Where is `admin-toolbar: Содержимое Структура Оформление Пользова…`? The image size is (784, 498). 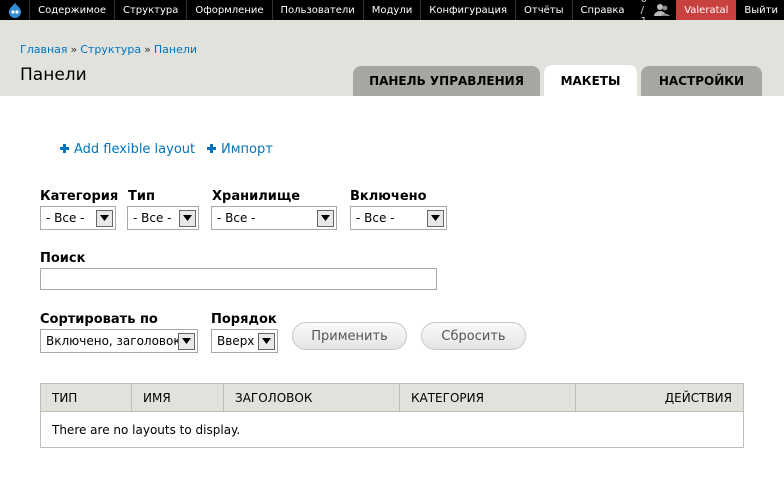
admin-toolbar: Содержимое Структура Оформление Пользова… is located at coordinates (392, 13).